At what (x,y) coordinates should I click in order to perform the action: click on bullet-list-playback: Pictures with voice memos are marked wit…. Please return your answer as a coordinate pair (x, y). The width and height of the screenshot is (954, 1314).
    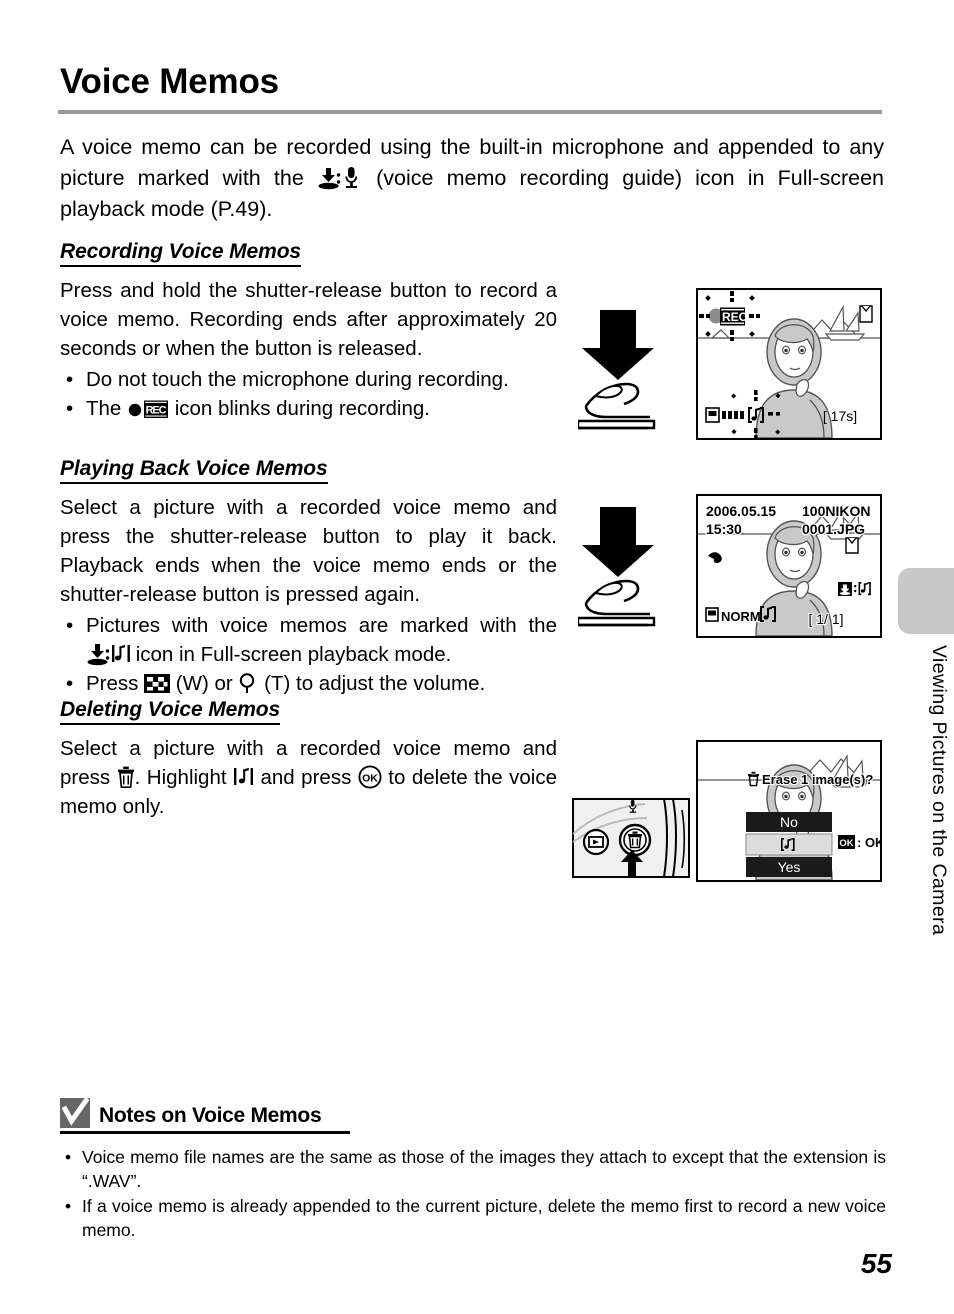
    Looking at the image, I should click on (308, 654).